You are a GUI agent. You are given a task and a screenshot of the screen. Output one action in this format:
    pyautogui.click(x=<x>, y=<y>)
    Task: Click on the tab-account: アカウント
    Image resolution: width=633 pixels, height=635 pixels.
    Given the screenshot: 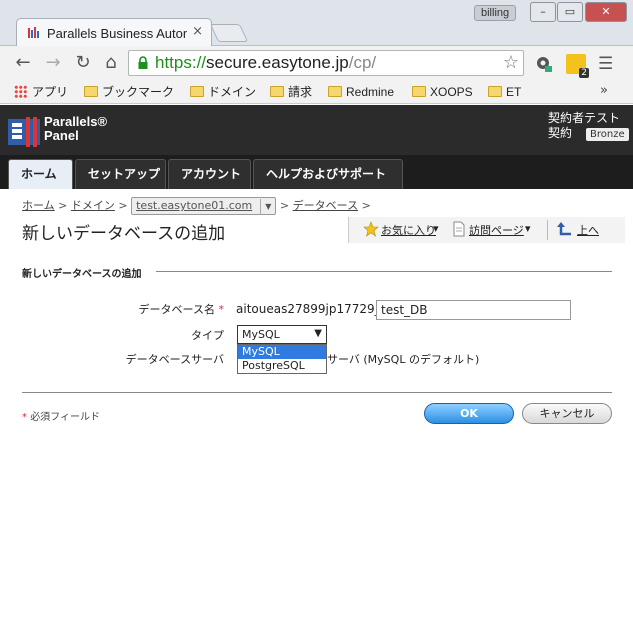 What is the action you would take?
    pyautogui.click(x=209, y=174)
    